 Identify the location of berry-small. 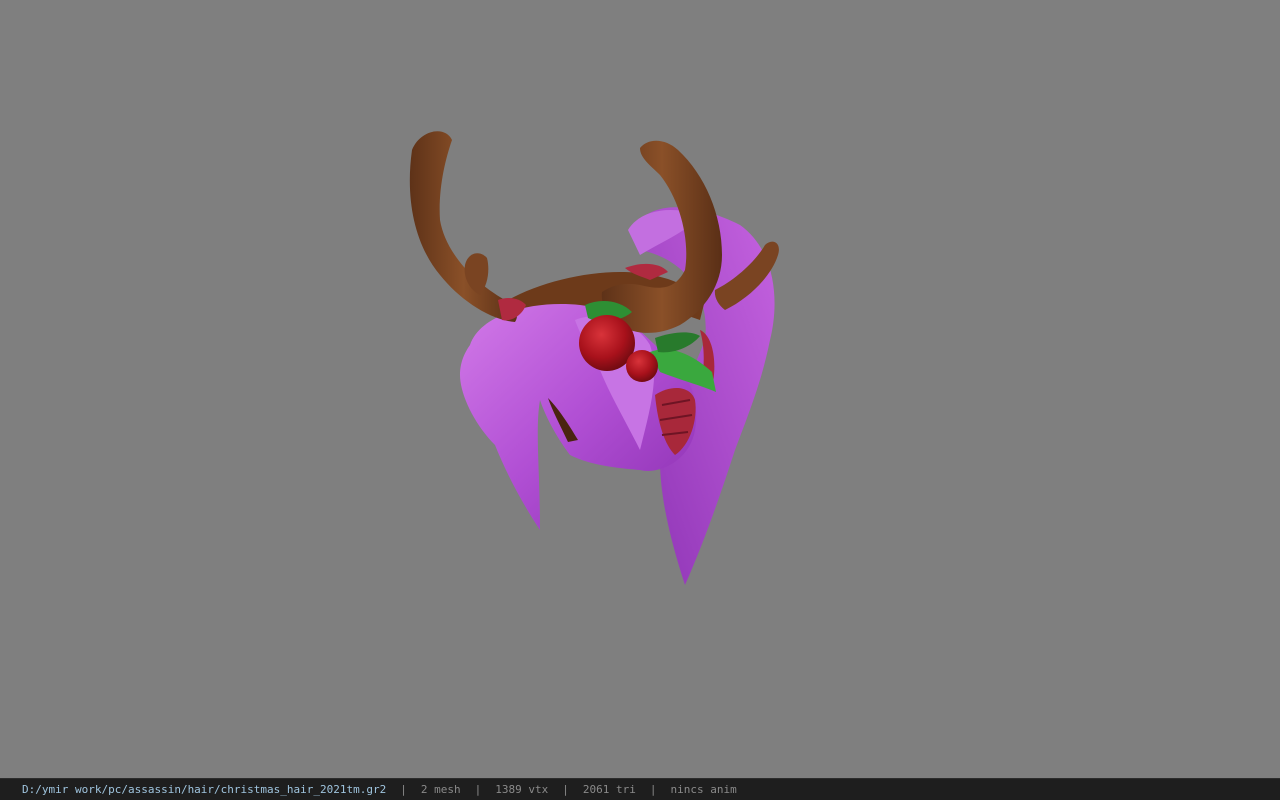
(642, 366).